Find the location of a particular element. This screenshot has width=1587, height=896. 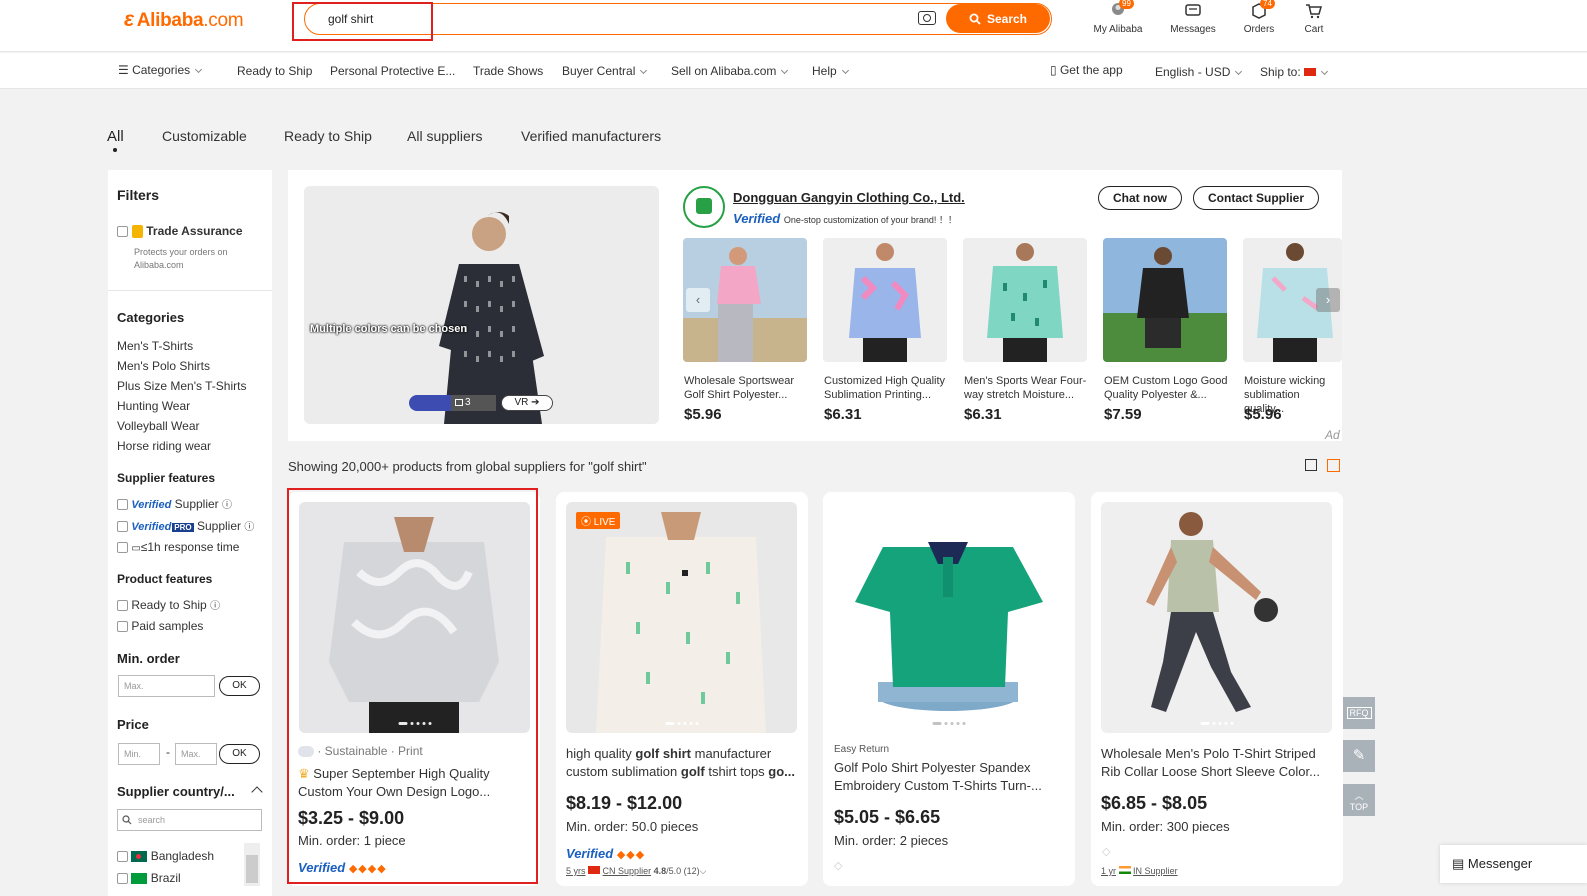

language-currency-select: English - USD is located at coordinates (1199, 72).